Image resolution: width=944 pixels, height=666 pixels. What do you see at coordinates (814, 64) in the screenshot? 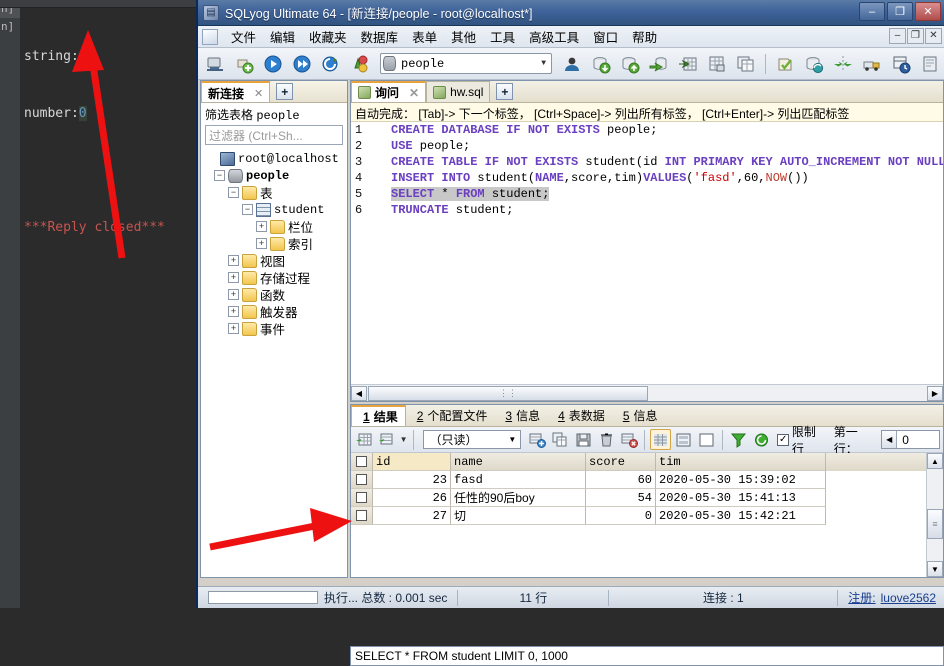
I see `data-sync-icon` at bounding box center [814, 64].